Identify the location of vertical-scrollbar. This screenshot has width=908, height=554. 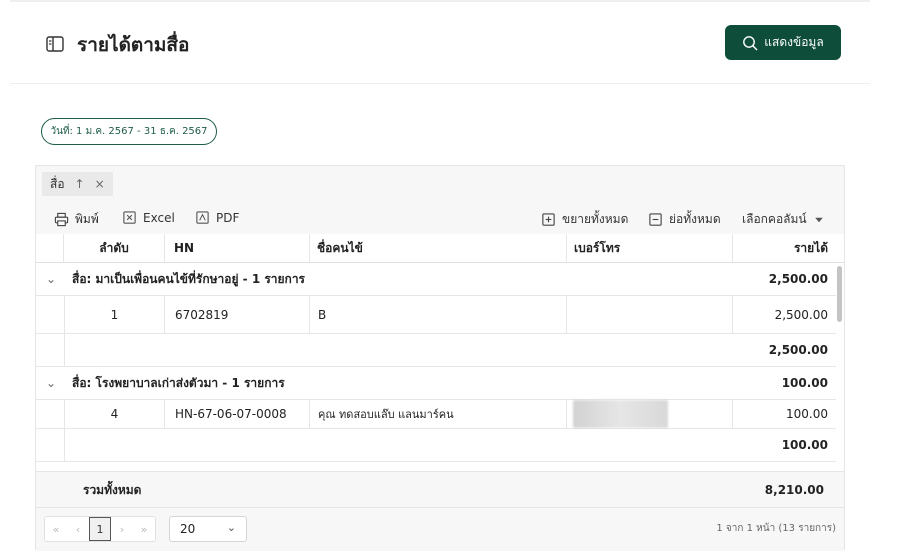
(840, 363).